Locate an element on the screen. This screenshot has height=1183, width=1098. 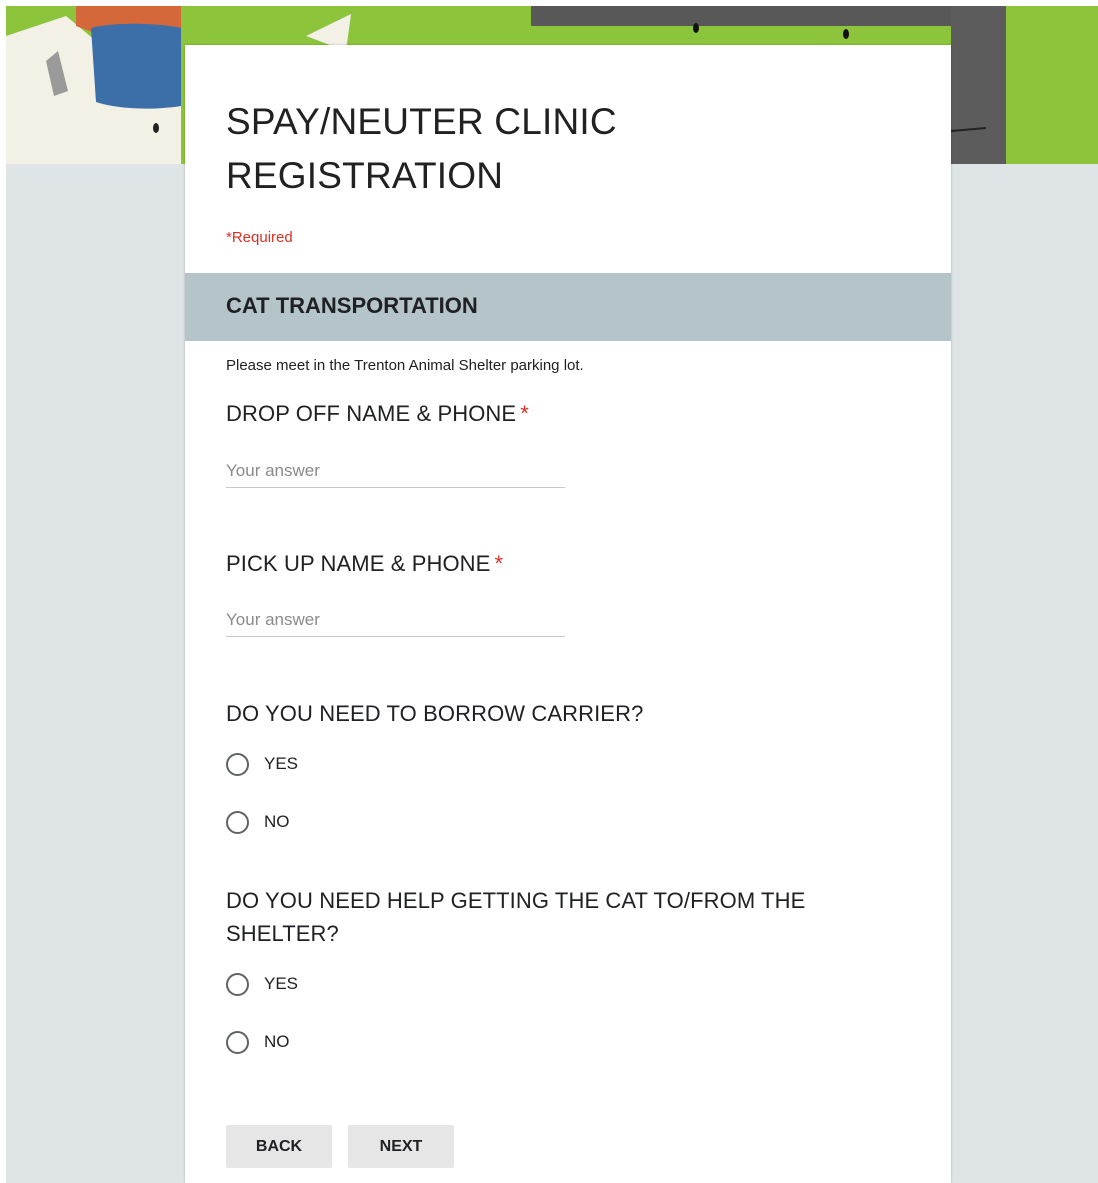
radio-transport-help-no: NO is located at coordinates (258, 1042).